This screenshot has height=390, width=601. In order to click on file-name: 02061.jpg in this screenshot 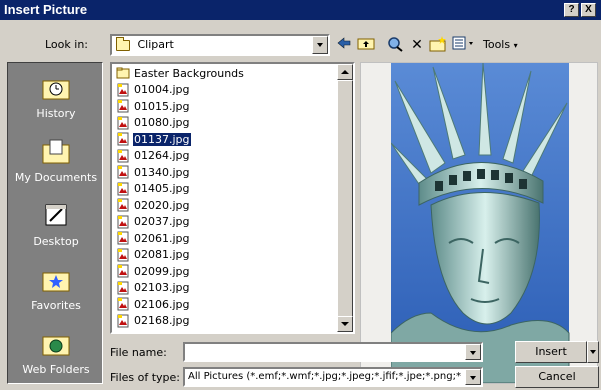, I will do `click(162, 238)`.